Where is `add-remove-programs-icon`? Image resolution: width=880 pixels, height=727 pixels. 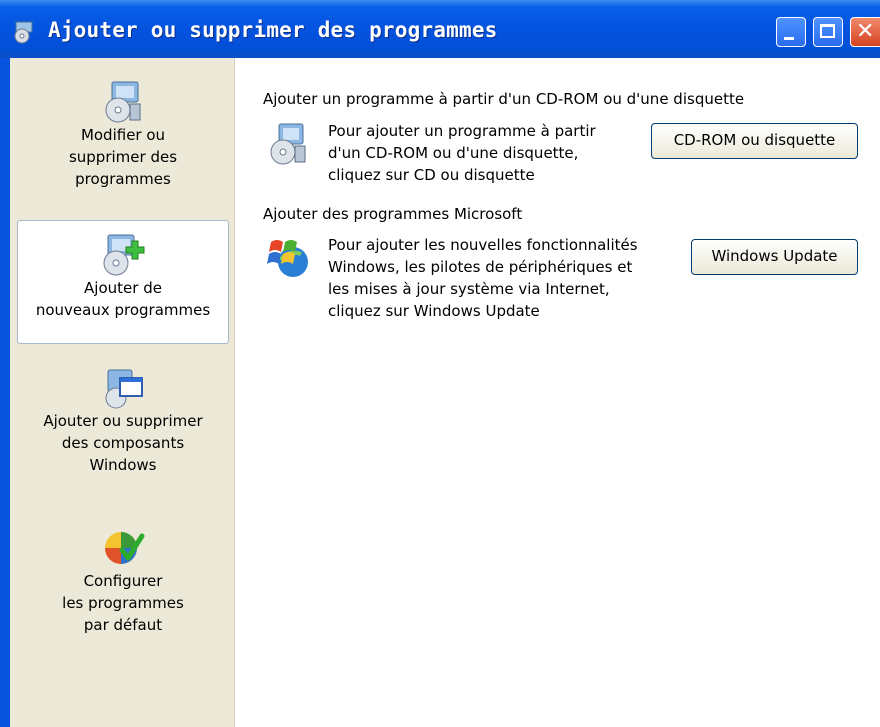
add-remove-programs-icon is located at coordinates (23, 32).